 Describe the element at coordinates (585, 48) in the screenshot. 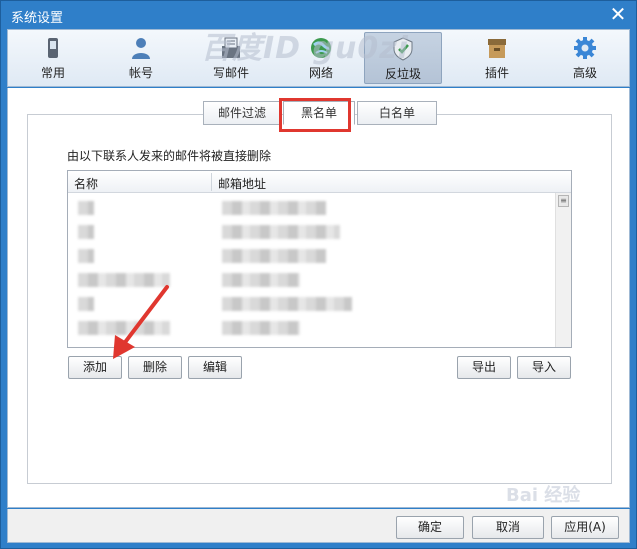

I see `gear-icon` at that location.